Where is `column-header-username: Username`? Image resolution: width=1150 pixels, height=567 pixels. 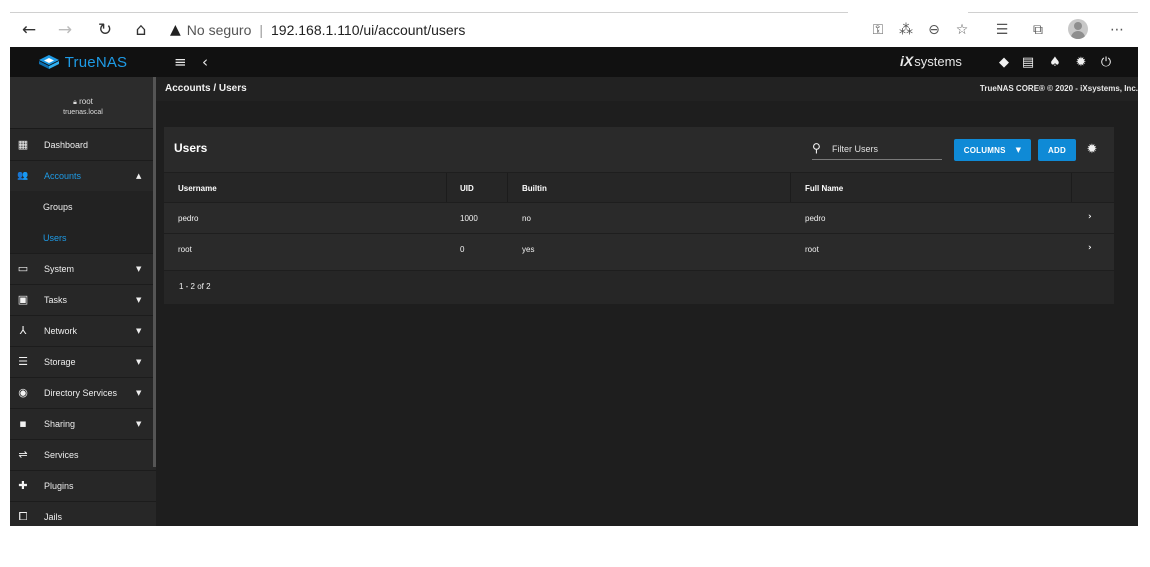
column-header-username: Username is located at coordinates (197, 188).